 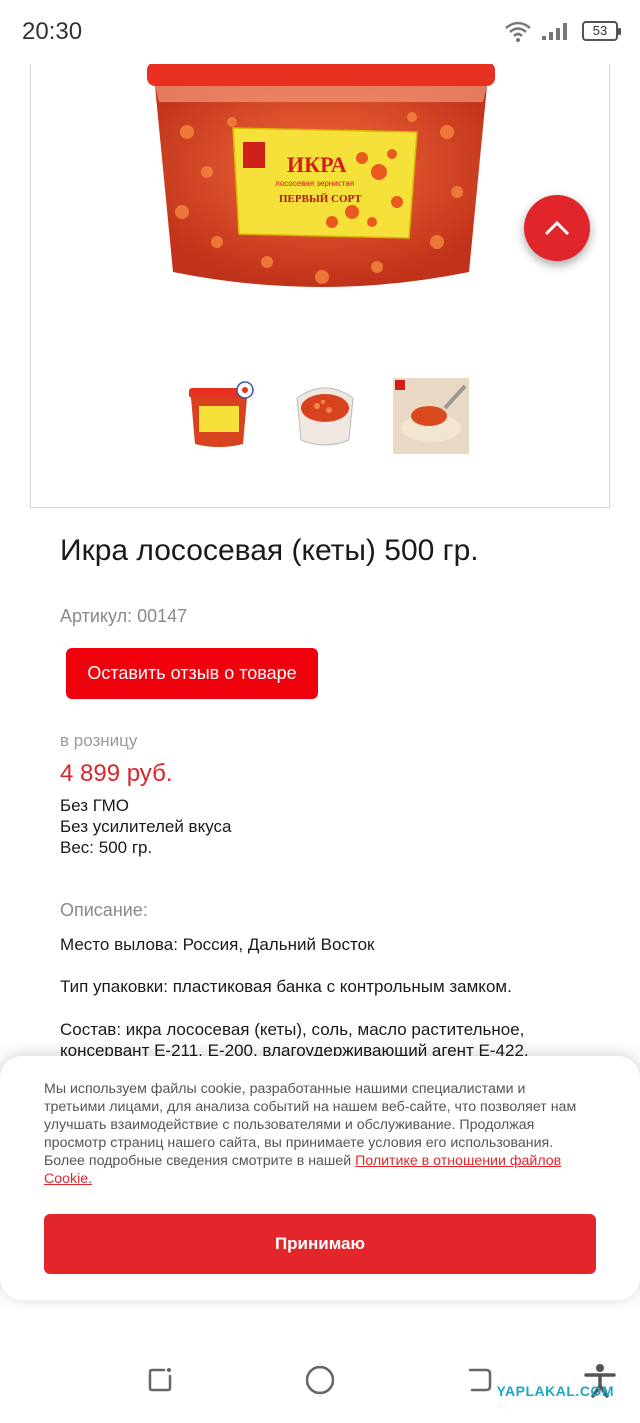 I want to click on signal-icon, so click(x=554, y=31).